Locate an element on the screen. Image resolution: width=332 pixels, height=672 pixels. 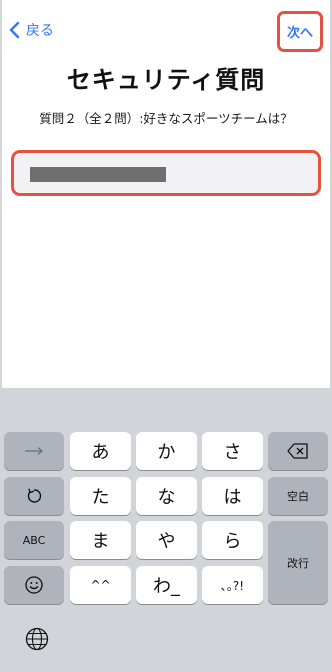
back-button: 戻る is located at coordinates (31, 30).